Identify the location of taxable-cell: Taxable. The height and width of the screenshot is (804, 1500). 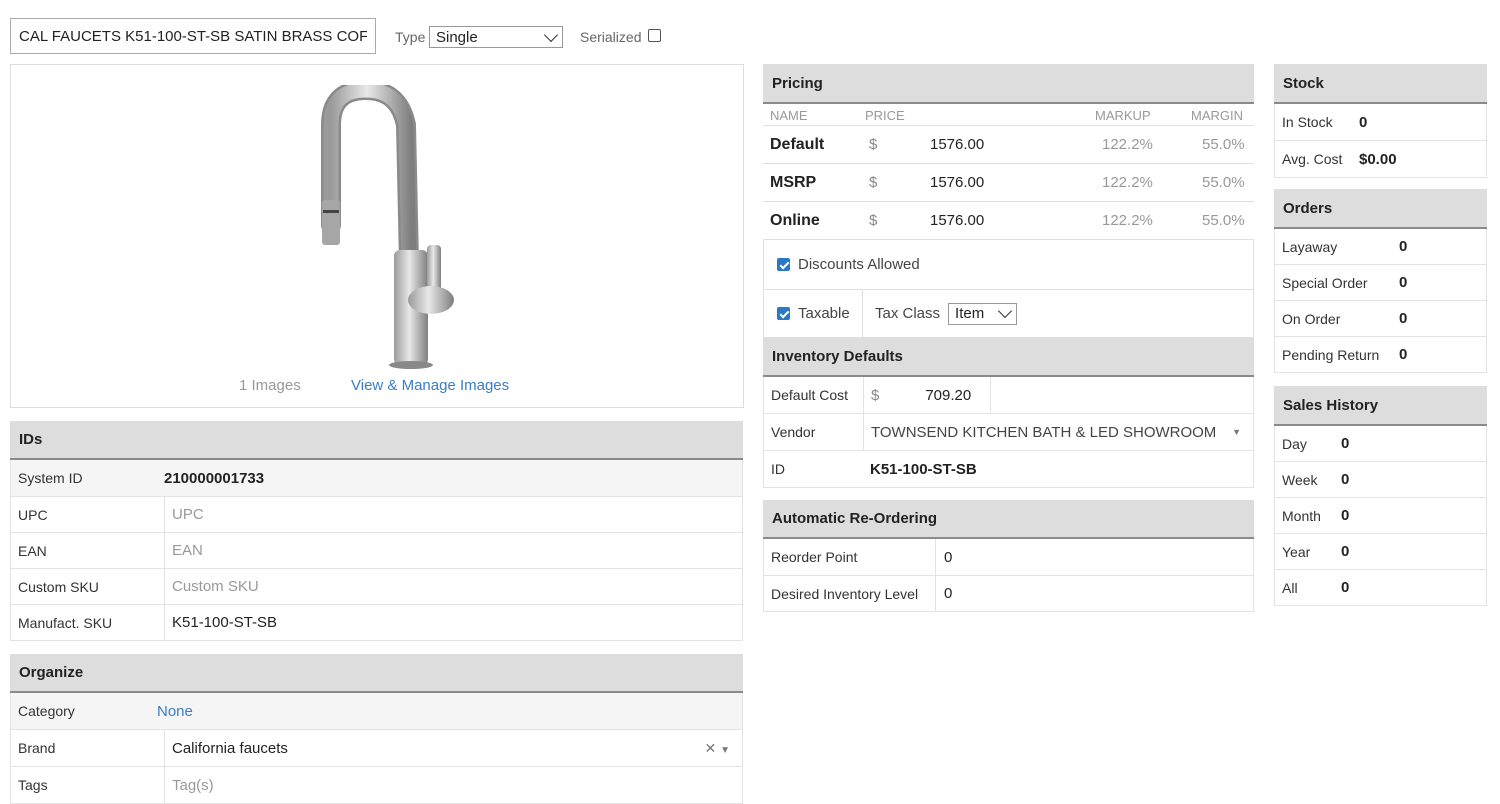
(813, 313).